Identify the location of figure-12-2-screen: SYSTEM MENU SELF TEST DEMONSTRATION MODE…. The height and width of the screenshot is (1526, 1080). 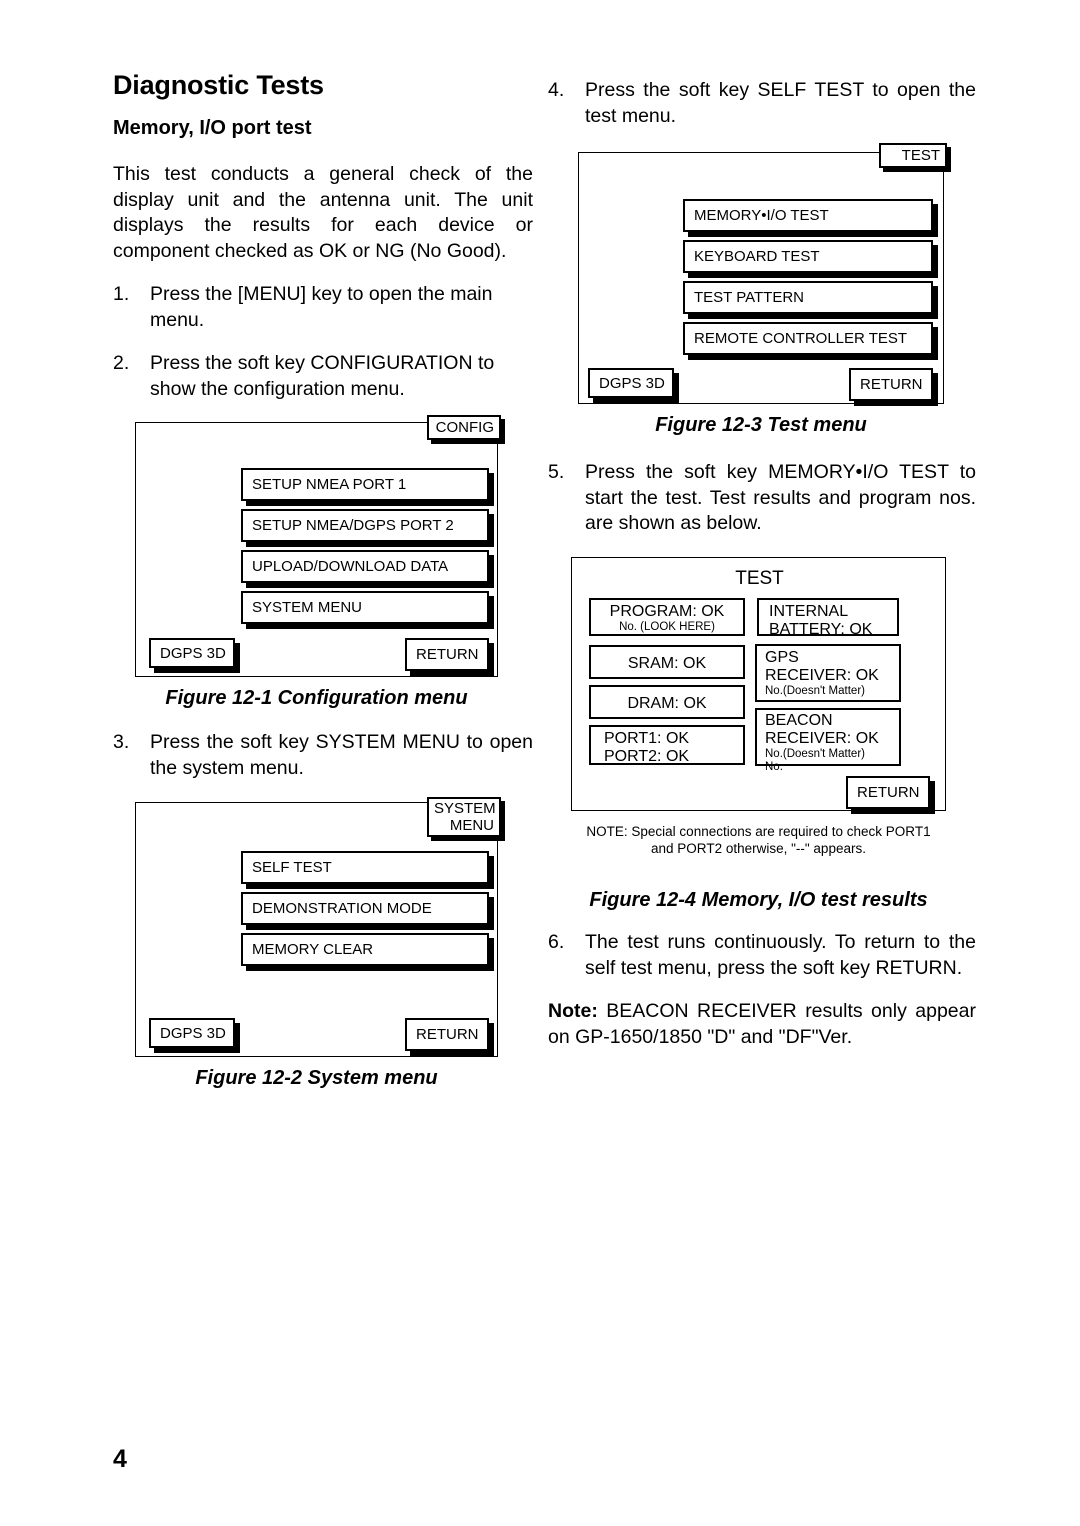
(318, 927).